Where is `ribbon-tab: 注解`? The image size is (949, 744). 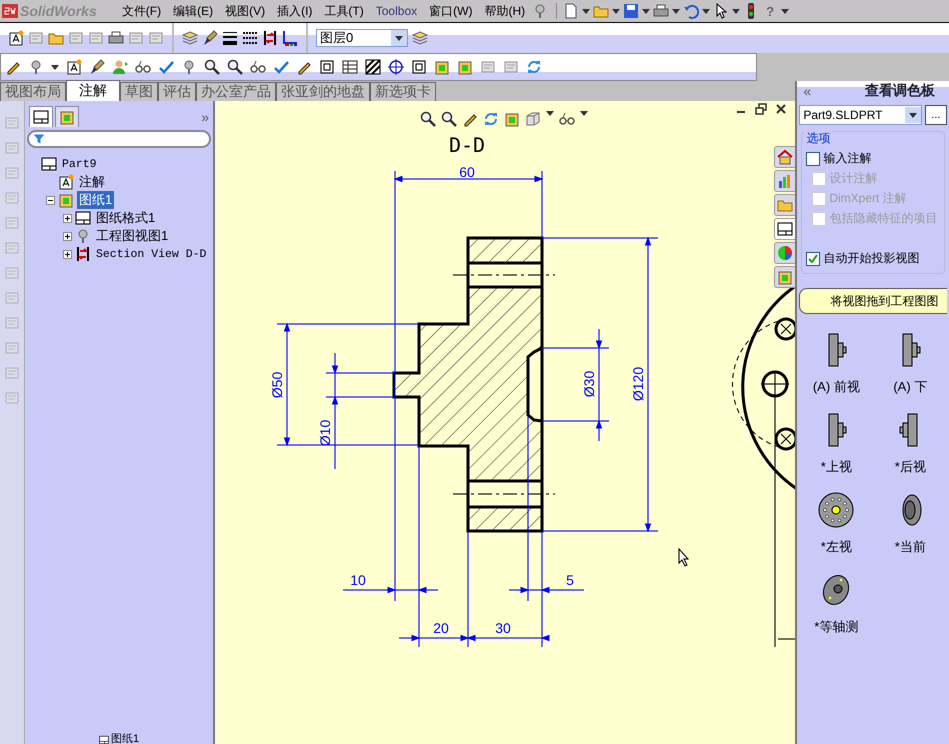 ribbon-tab: 注解 is located at coordinates (93, 90).